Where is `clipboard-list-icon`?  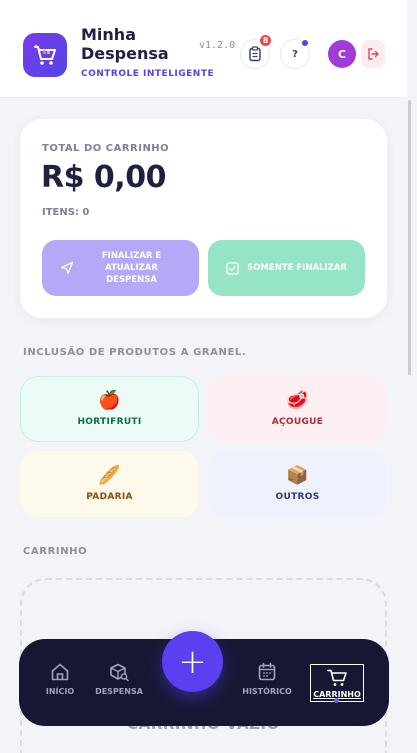 clipboard-list-icon is located at coordinates (255, 54).